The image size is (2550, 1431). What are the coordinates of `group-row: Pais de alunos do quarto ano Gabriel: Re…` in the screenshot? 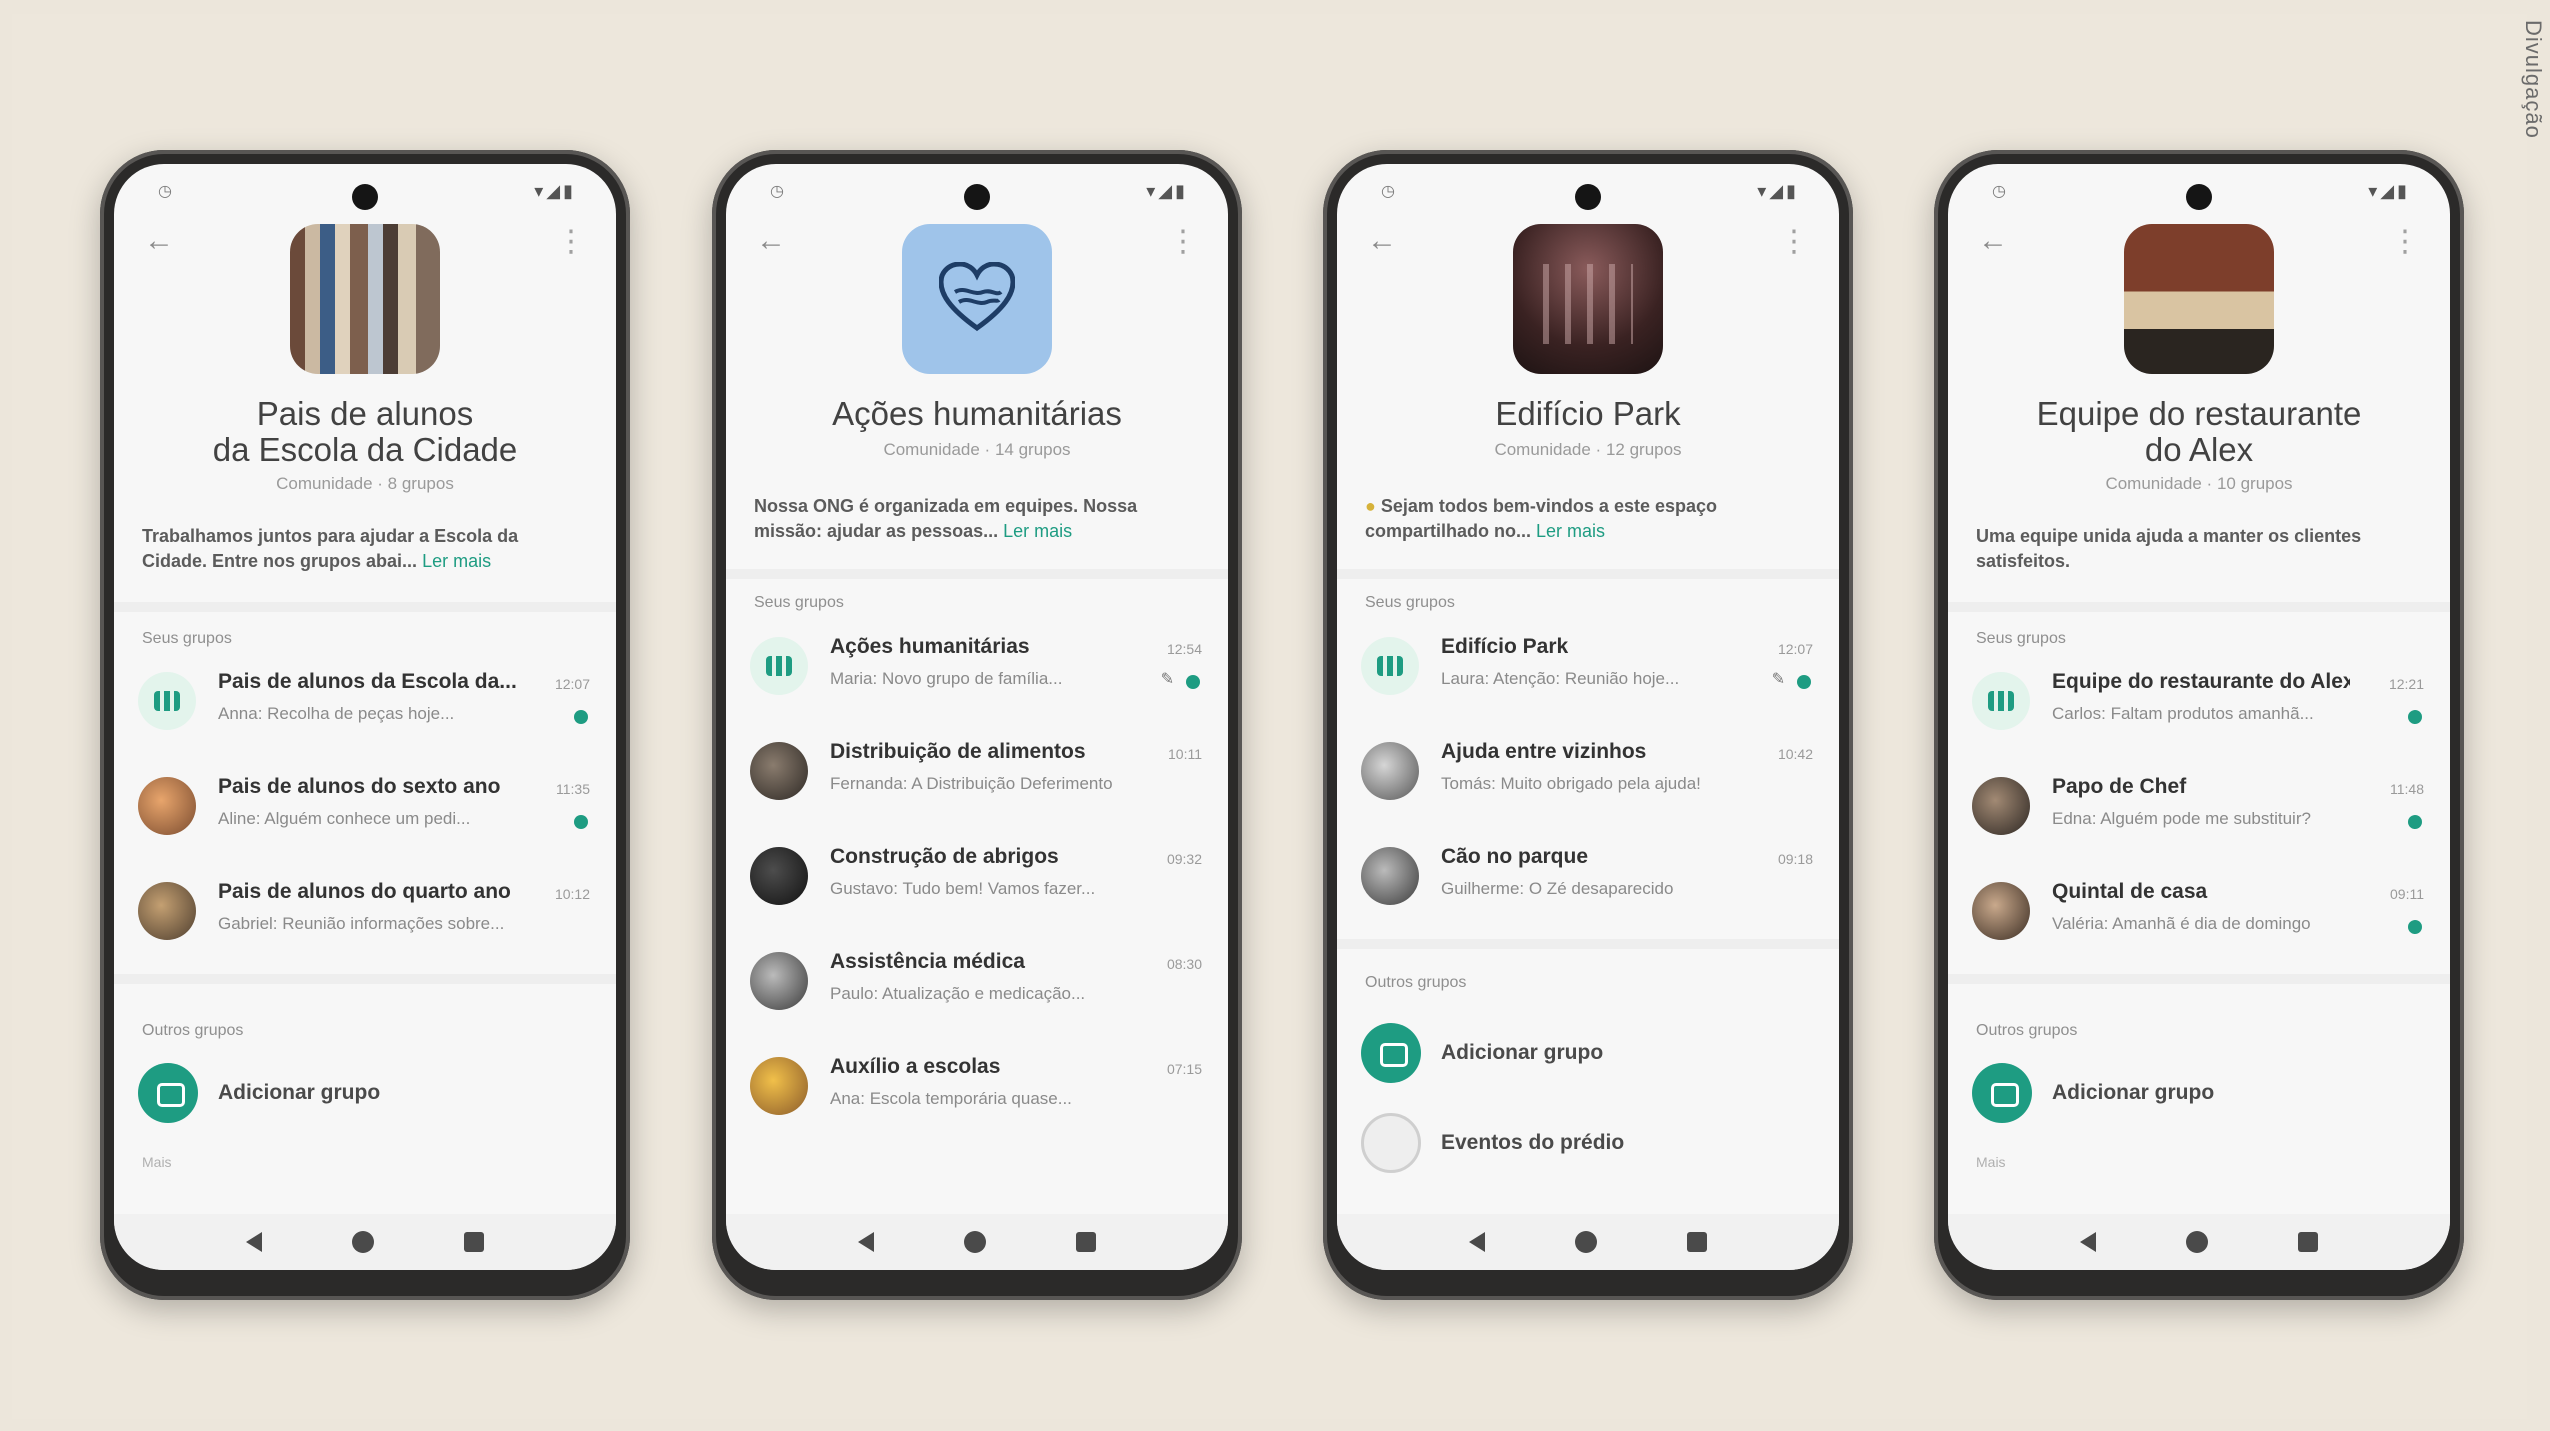 It's located at (367, 914).